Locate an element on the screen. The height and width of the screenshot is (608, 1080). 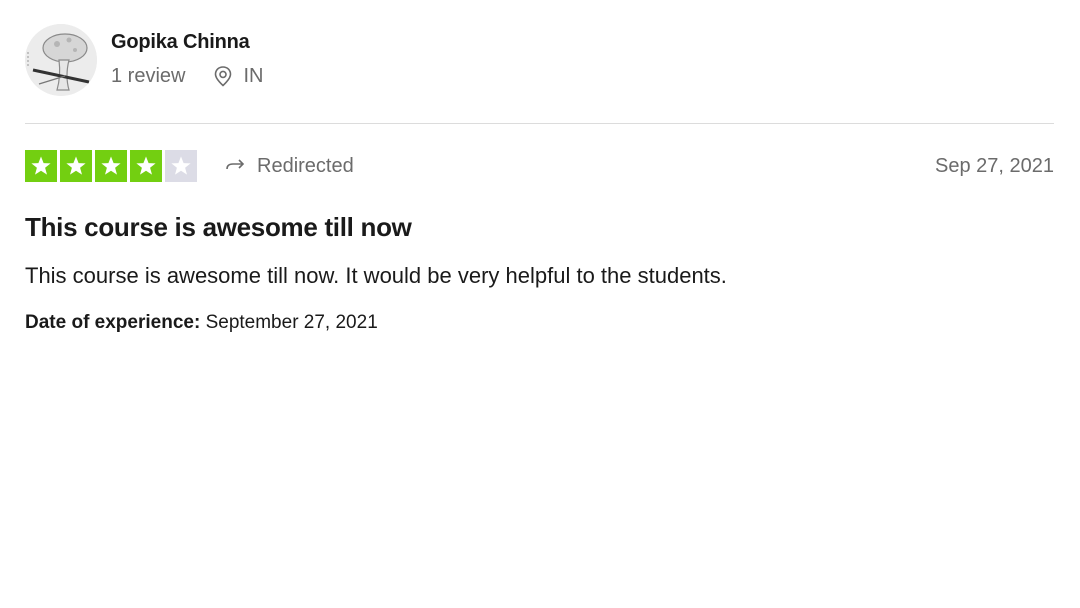
reviewer-header: Gopika Chinna 1 review IN is located at coordinates (144, 60).